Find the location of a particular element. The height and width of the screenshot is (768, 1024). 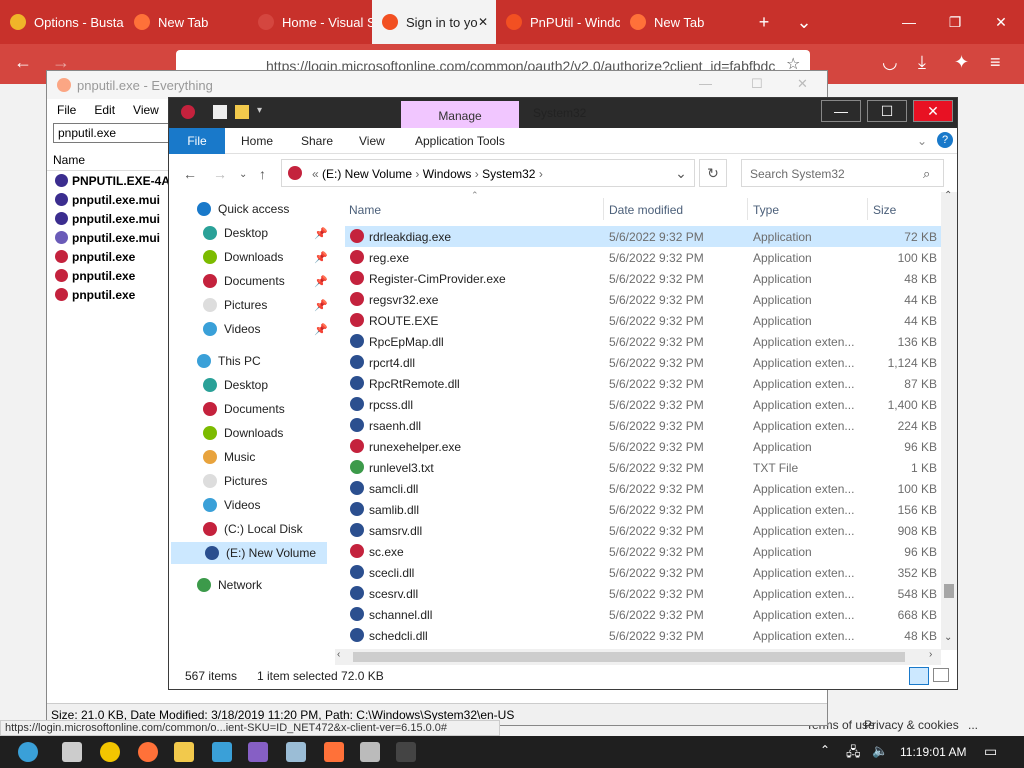

explorer-minimize-button: — is located at coordinates (841, 111).